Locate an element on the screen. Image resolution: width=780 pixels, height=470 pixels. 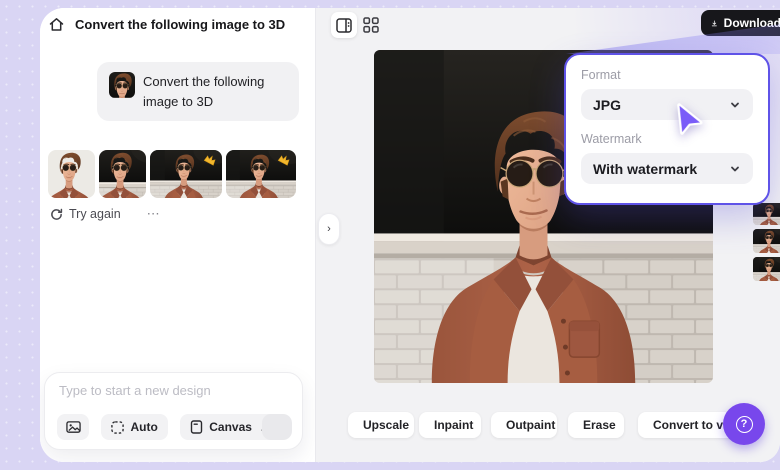
format-label: Format is located at coordinates (601, 75).